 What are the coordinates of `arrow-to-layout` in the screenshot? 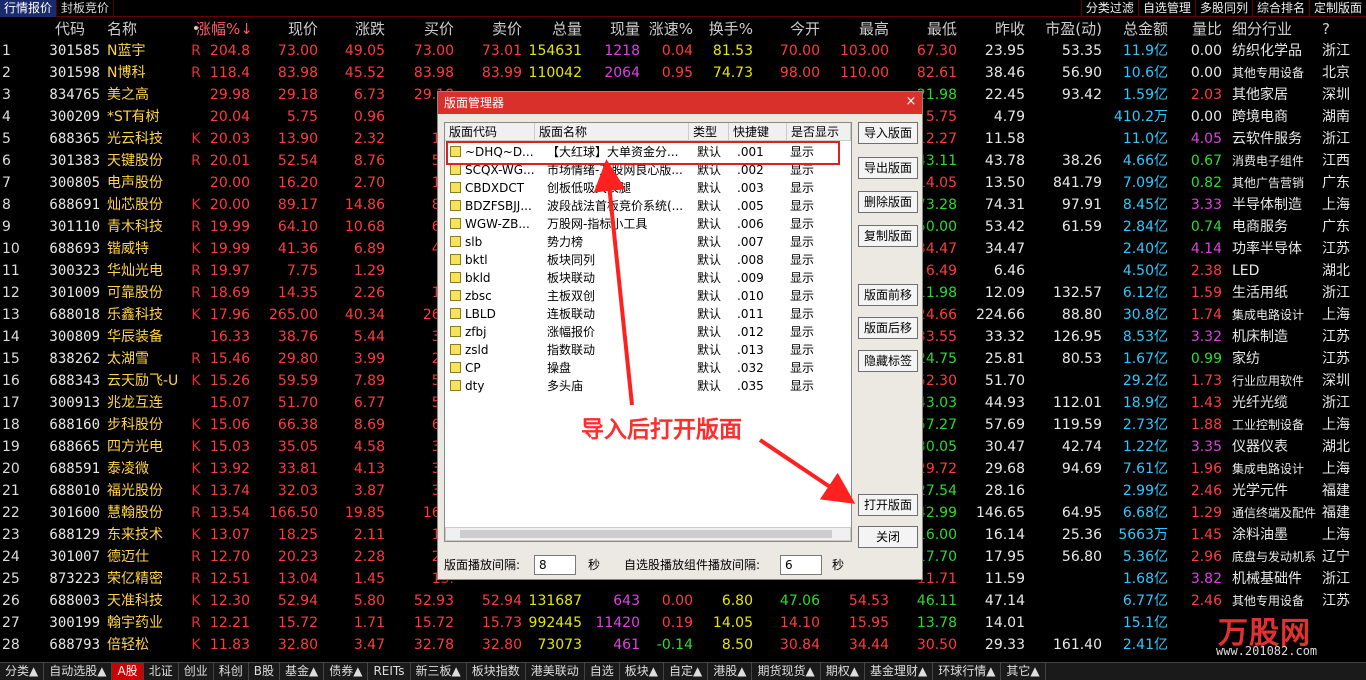 It's located at (613, 282).